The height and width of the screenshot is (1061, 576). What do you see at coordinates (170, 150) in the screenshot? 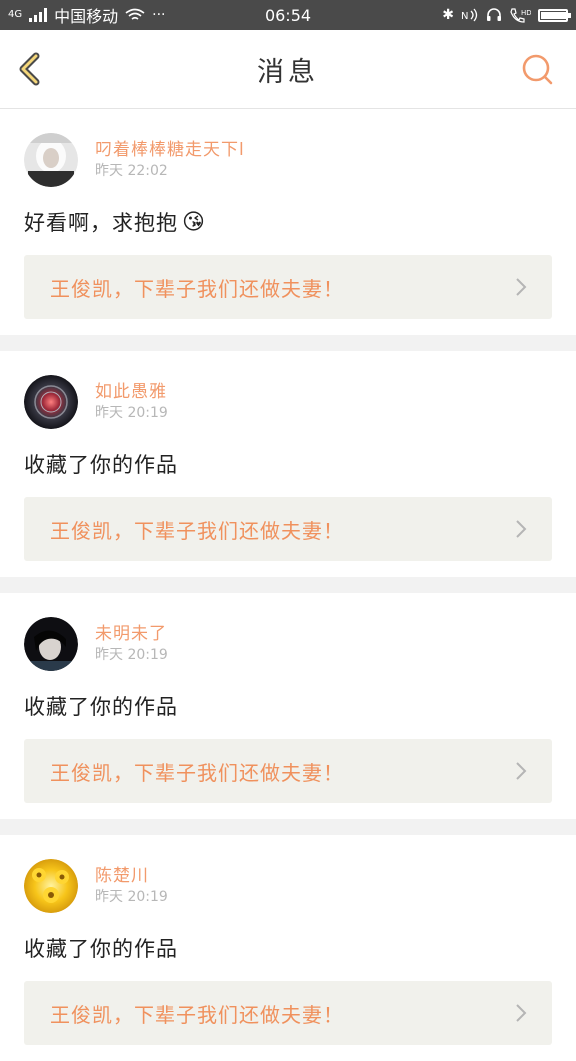
I see `username: 叼着棒棒糖走天下l` at bounding box center [170, 150].